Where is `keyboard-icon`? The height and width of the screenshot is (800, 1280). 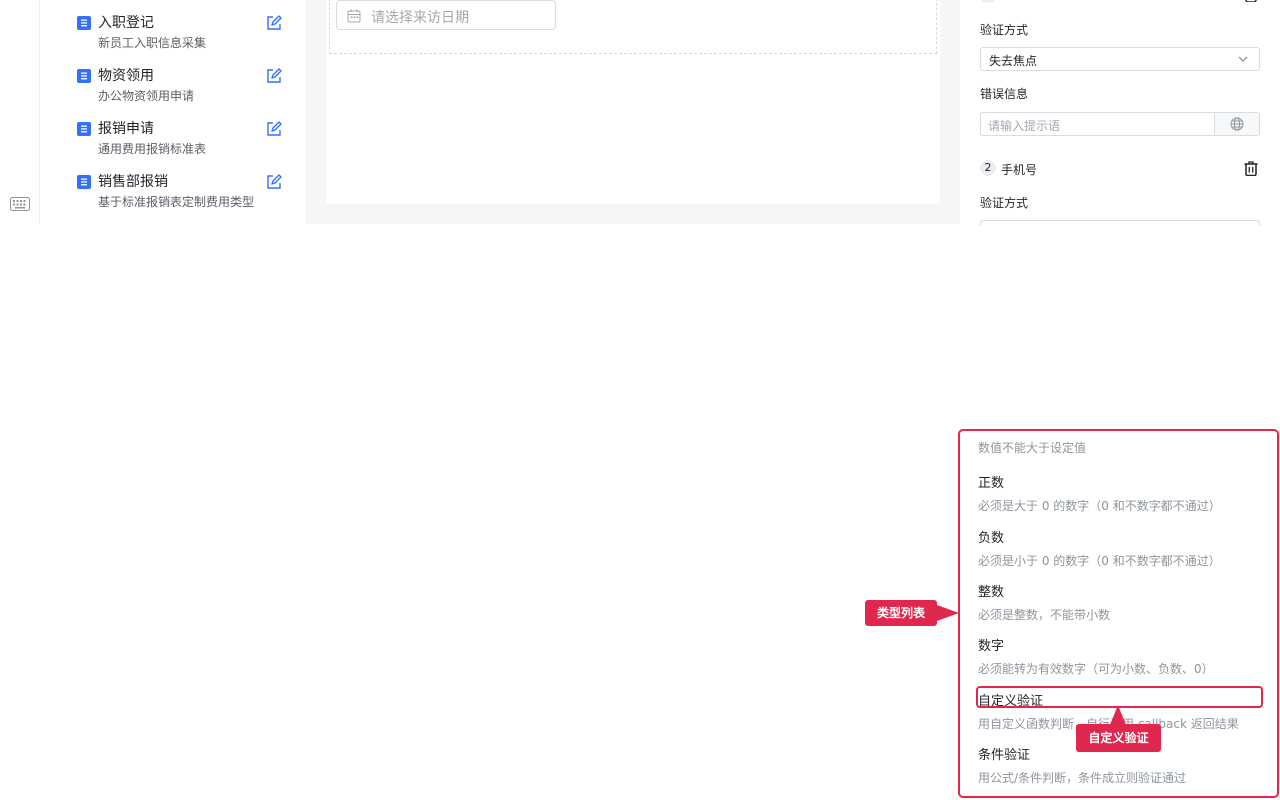 keyboard-icon is located at coordinates (20, 204).